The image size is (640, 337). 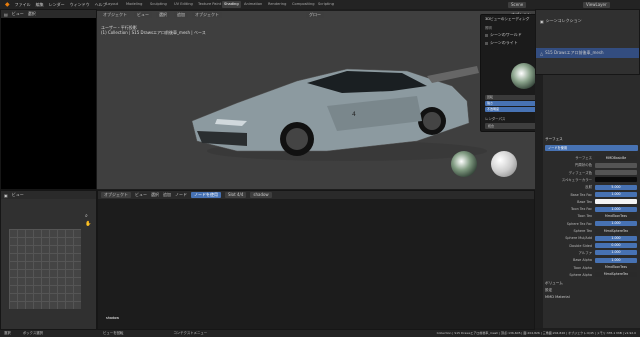 What do you see at coordinates (504, 42) in the screenshot?
I see `scene-lights-label: シーンのライト` at bounding box center [504, 42].